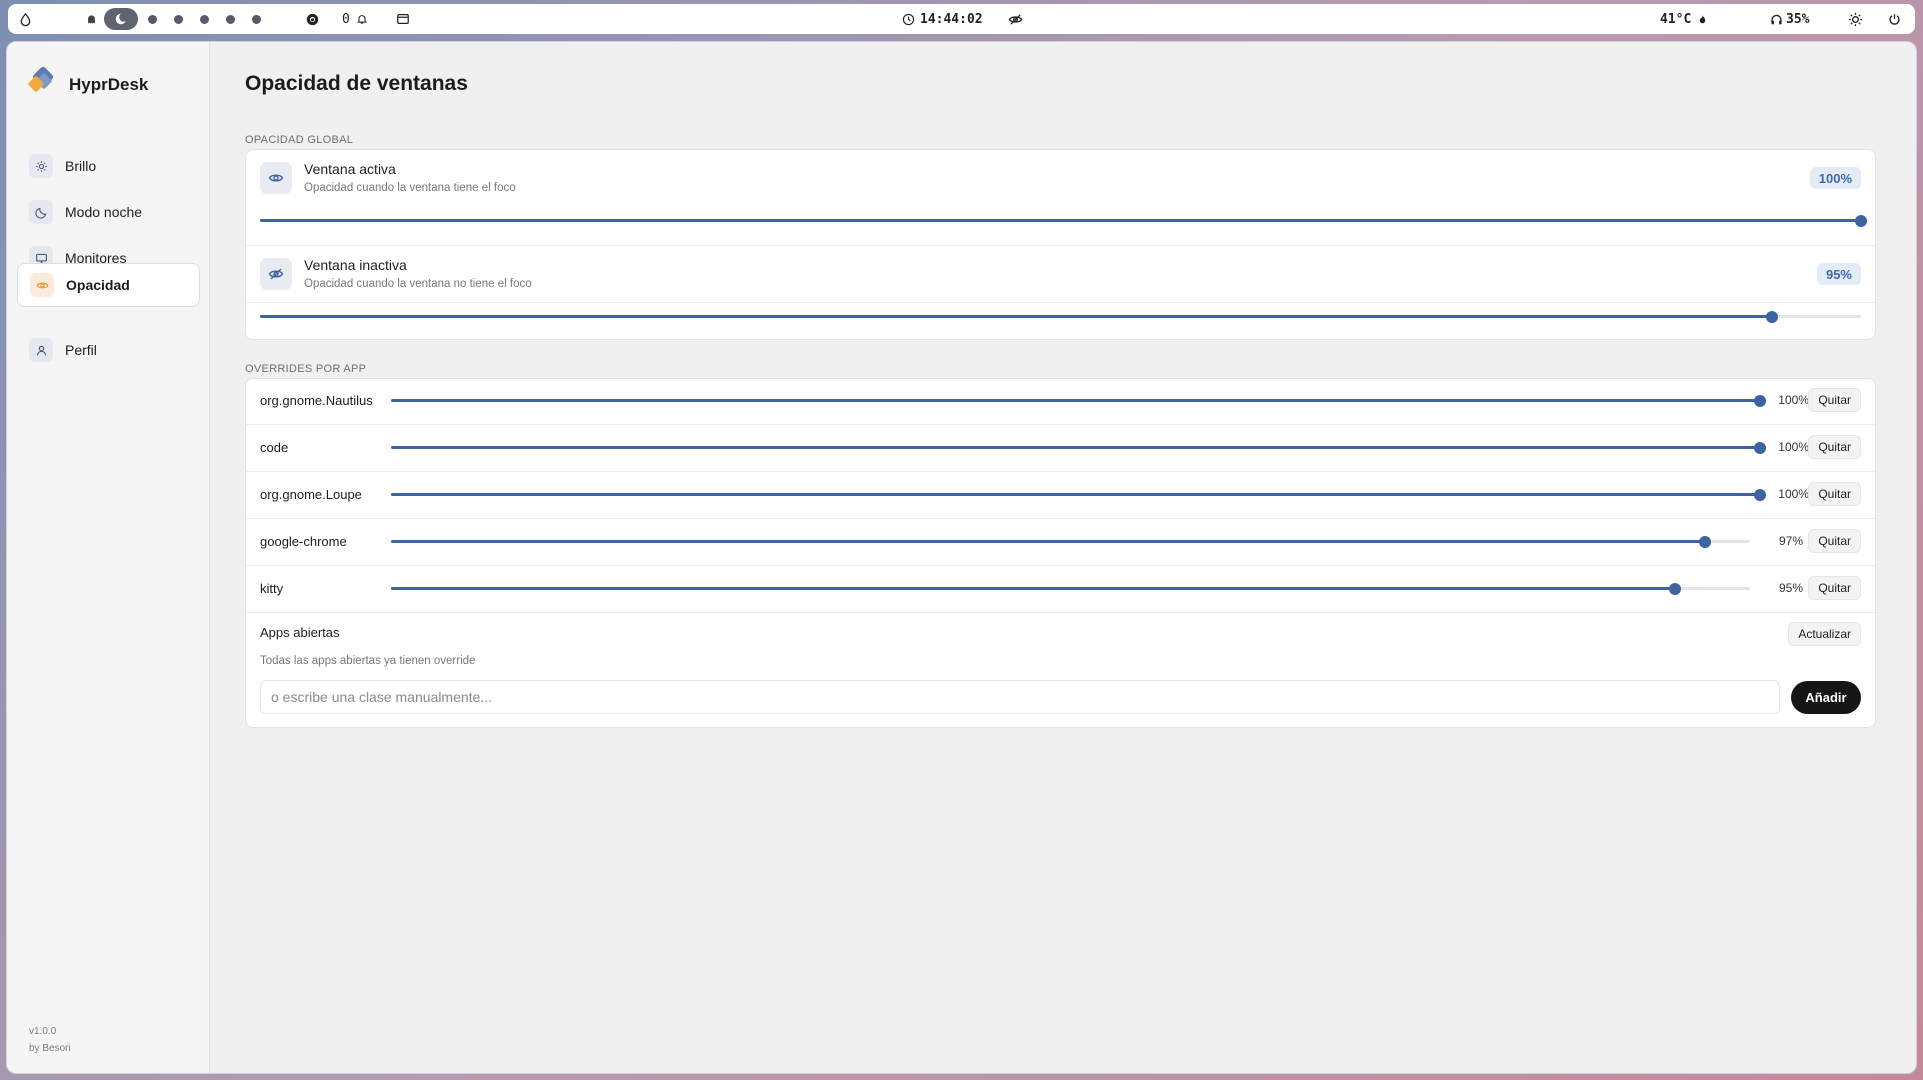 The image size is (1923, 1080). What do you see at coordinates (299, 140) in the screenshot?
I see `section-label-global: OPACIDAD GLOBAL` at bounding box center [299, 140].